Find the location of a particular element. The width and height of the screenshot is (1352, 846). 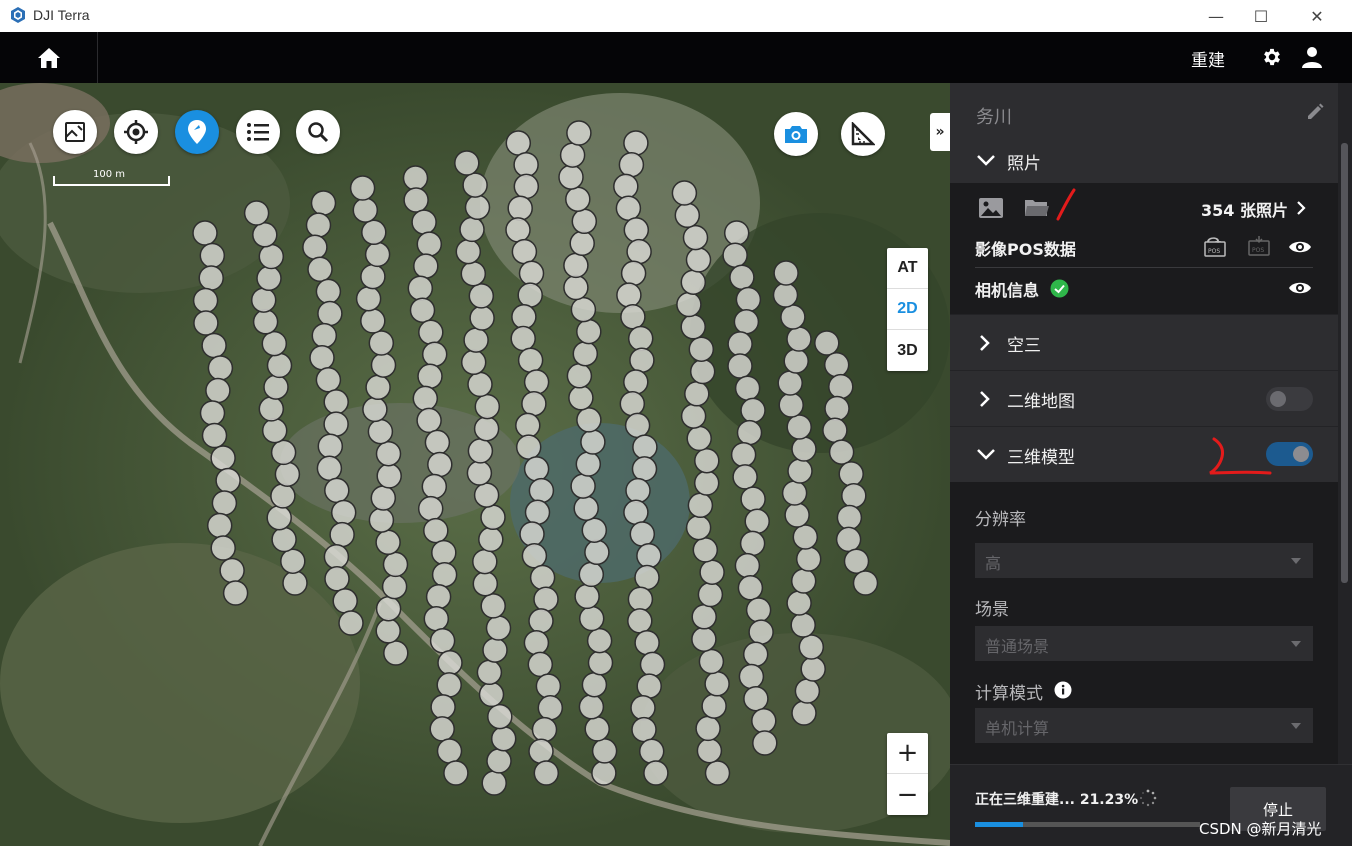

user-account-icon is located at coordinates (1312, 57).